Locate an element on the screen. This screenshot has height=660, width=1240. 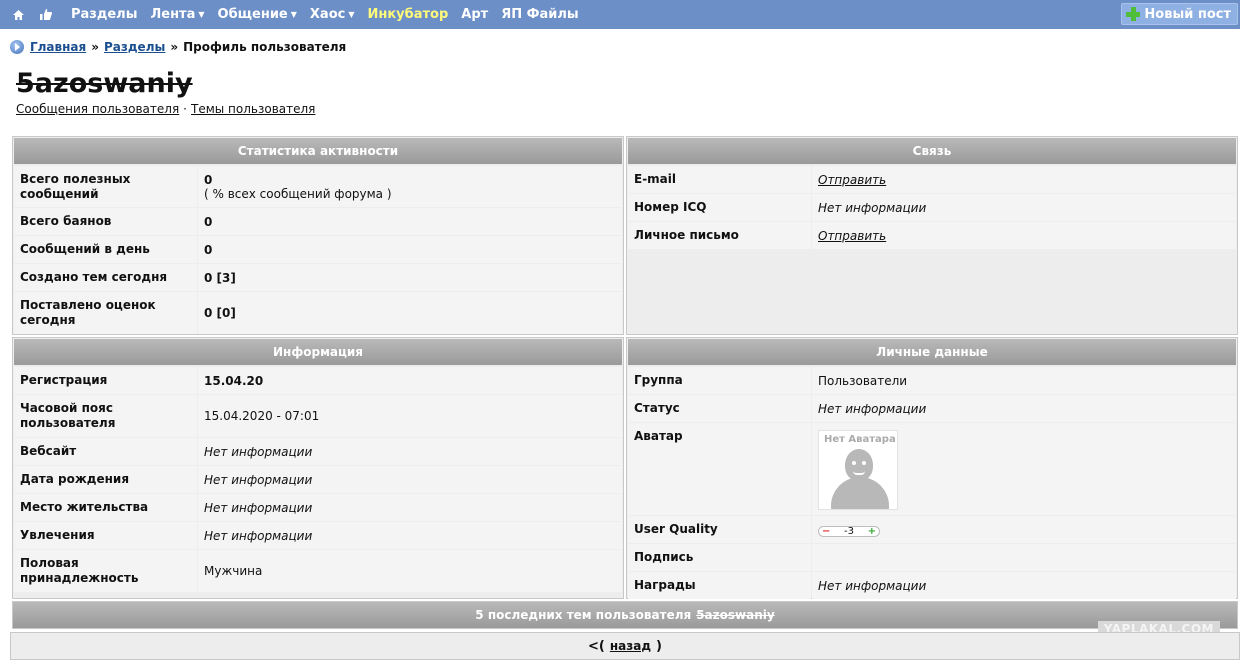
table-row: User Quality − -3 + is located at coordinates (932, 529).